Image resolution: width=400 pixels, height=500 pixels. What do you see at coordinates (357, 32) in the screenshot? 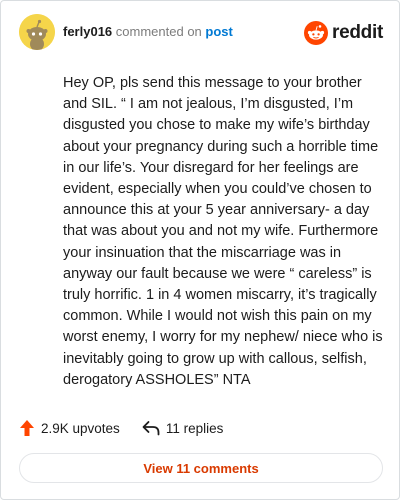
I see `reddit-wordmark: reddit` at bounding box center [357, 32].